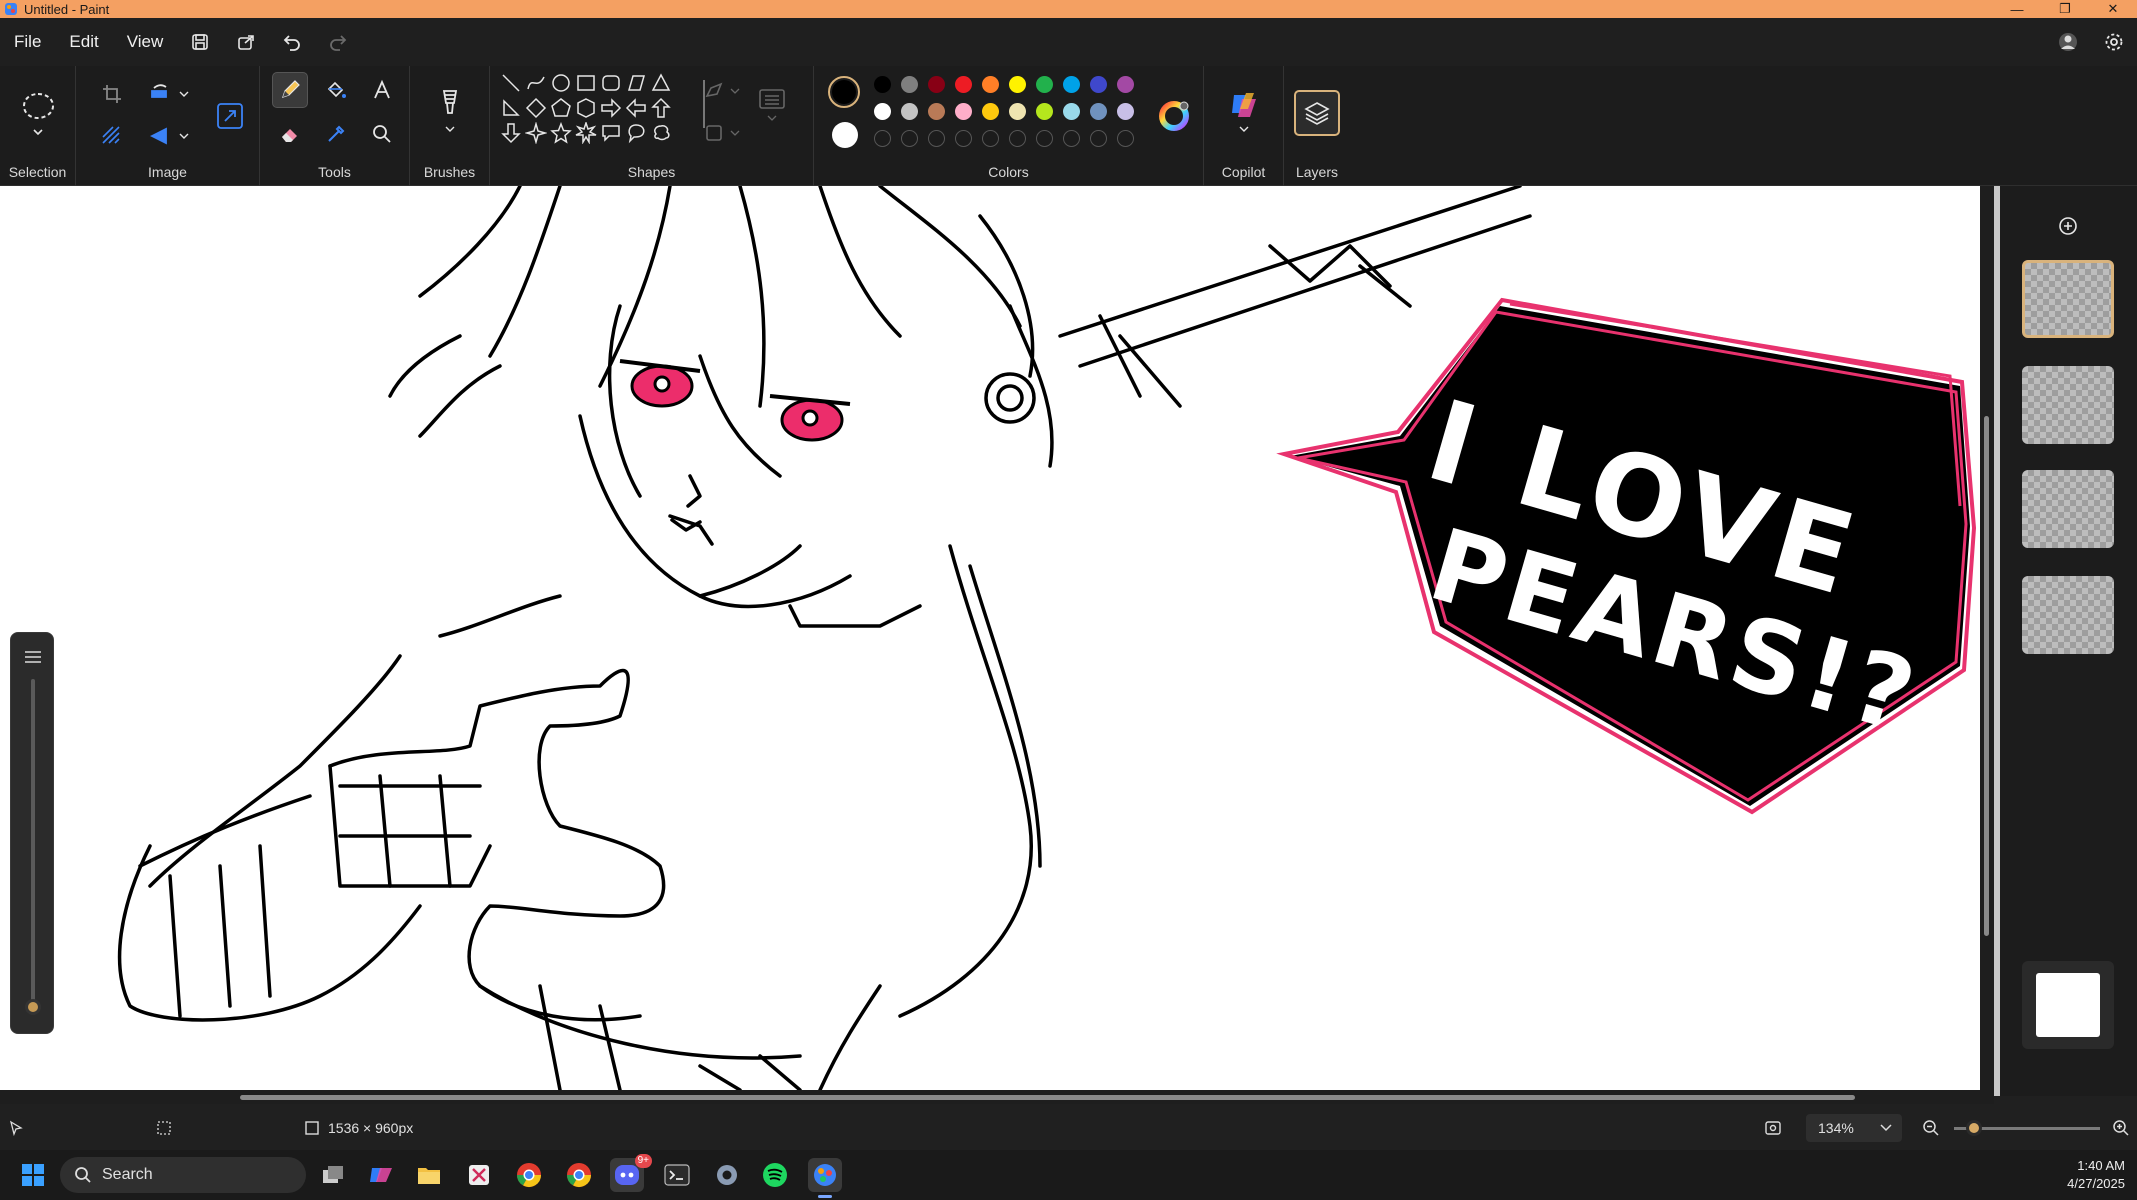 This screenshot has width=2137, height=1200. Describe the element at coordinates (1773, 1128) in the screenshot. I see `fit-to-window-icon` at that location.